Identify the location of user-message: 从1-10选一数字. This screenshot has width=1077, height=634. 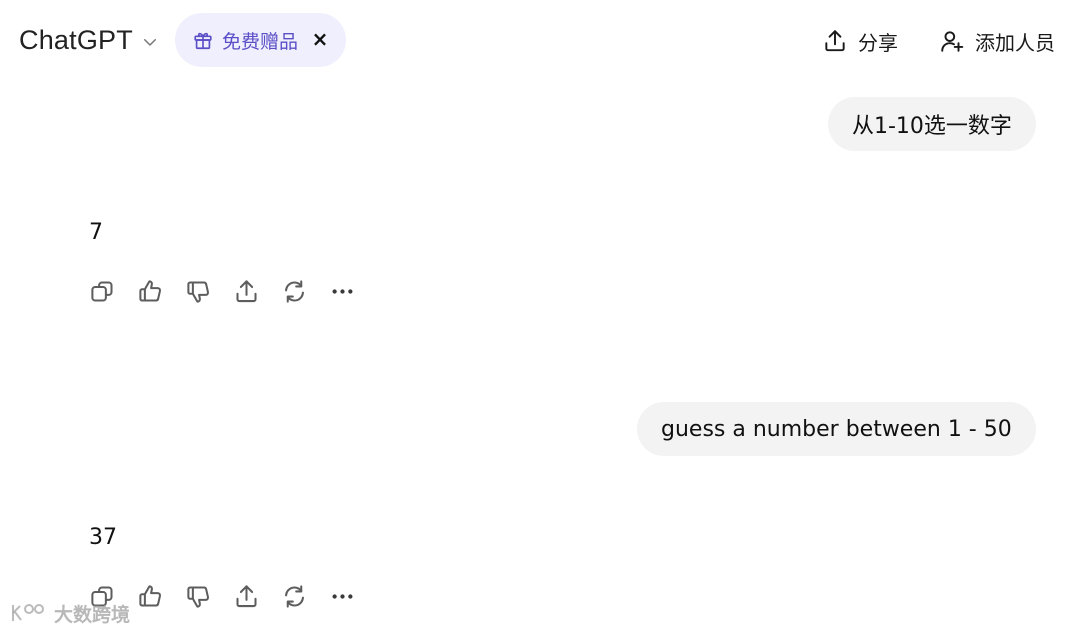
(932, 124).